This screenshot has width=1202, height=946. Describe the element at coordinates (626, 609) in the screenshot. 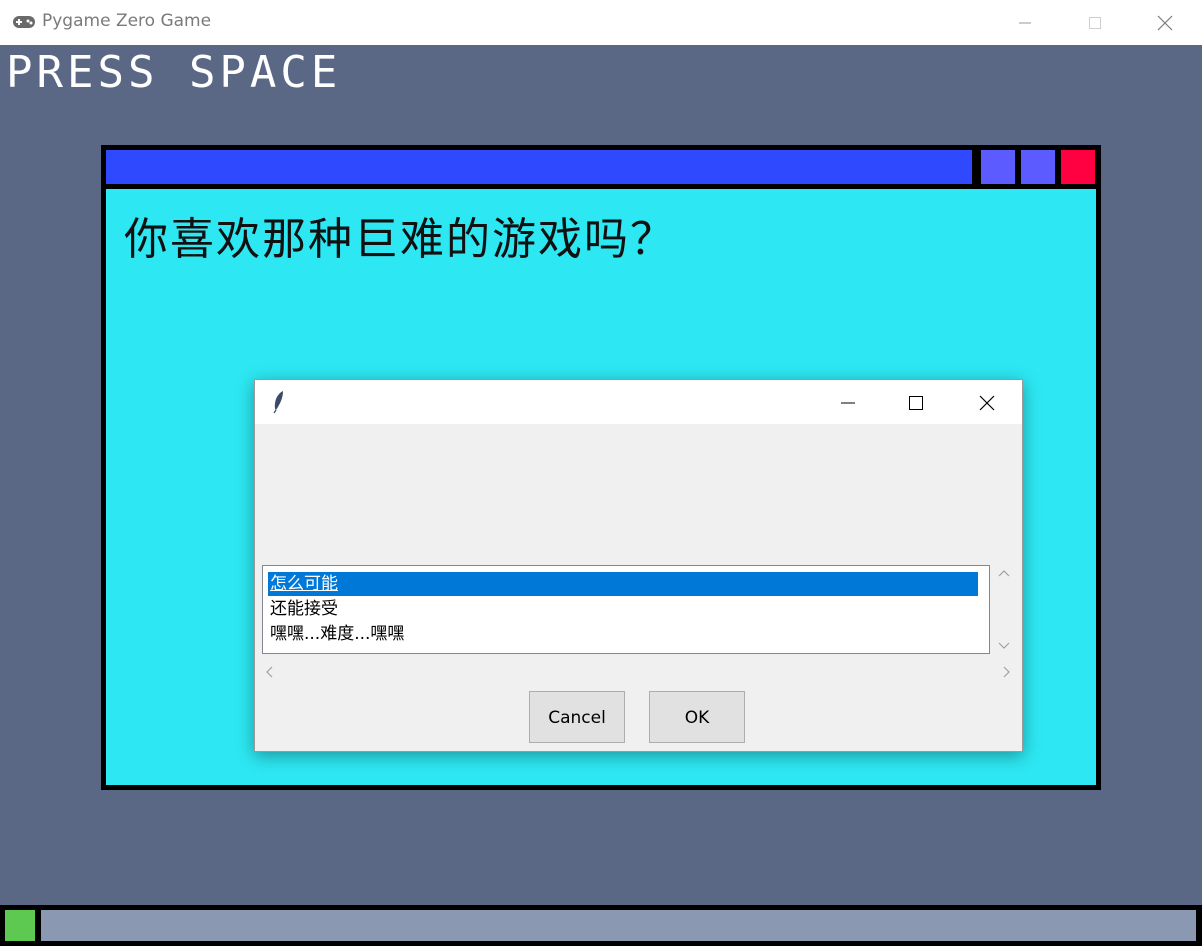

I see `options-listbox: 怎么可能 还能接受 嘿嘿...难度...嘿嘿` at that location.